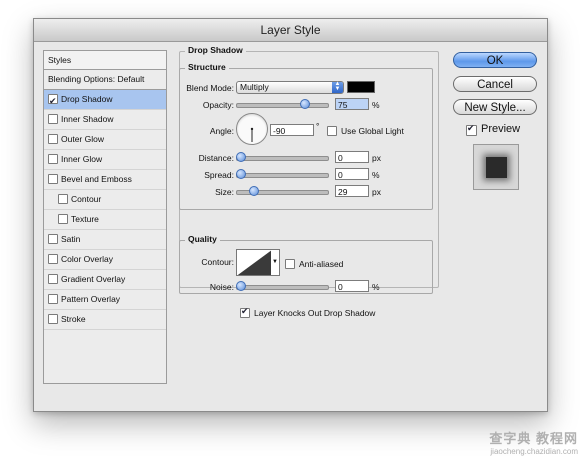 This screenshot has height=458, width=580. Describe the element at coordinates (241, 286) in the screenshot. I see `noise-slider-knob` at that location.